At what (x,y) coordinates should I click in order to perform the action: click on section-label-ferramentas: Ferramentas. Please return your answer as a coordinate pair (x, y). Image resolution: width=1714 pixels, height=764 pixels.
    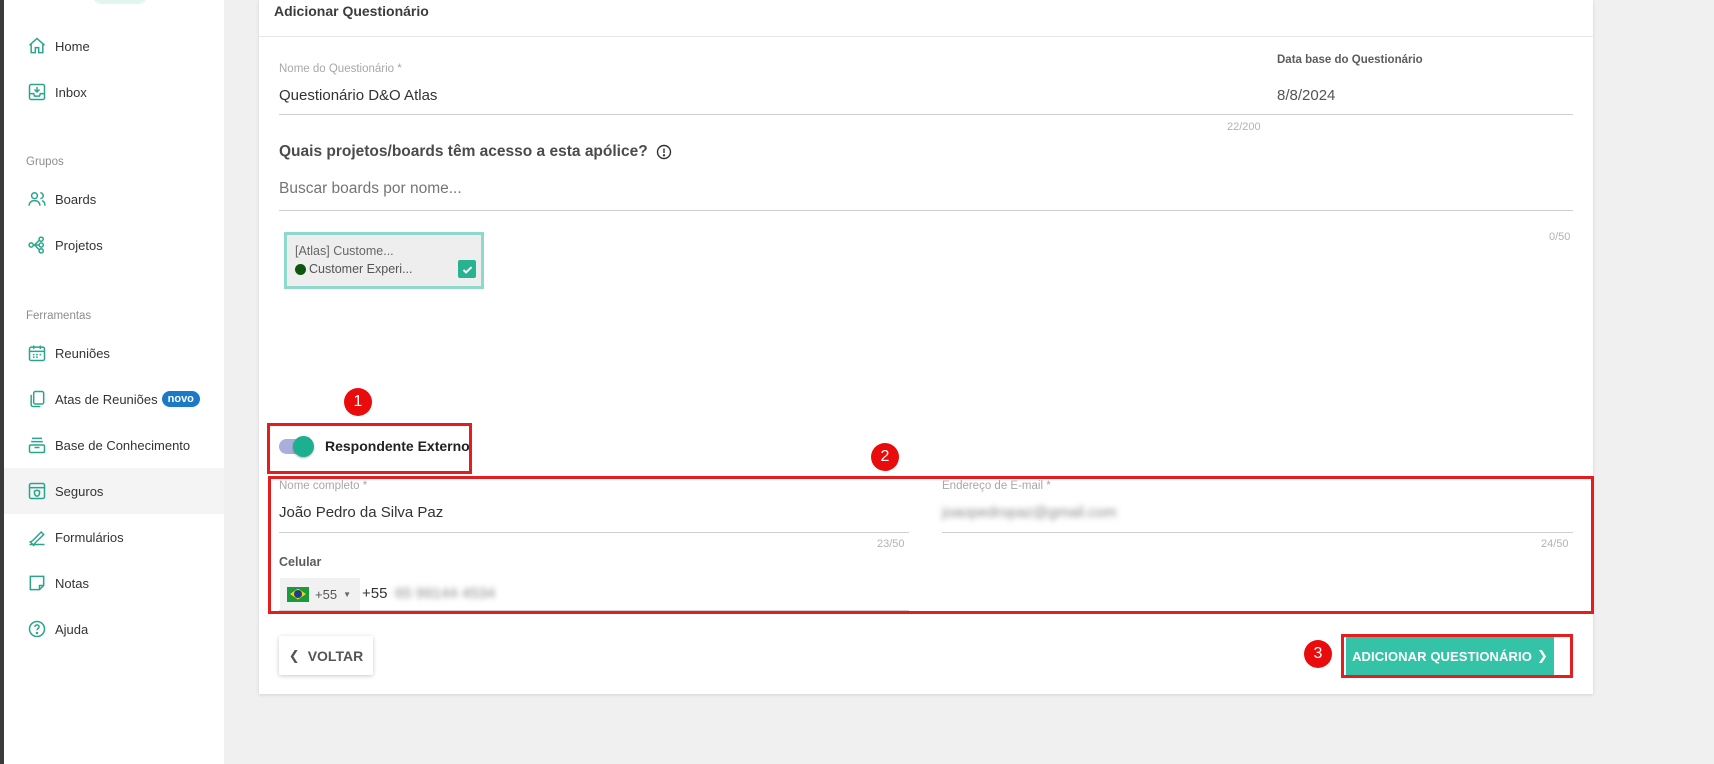
    Looking at the image, I should click on (59, 316).